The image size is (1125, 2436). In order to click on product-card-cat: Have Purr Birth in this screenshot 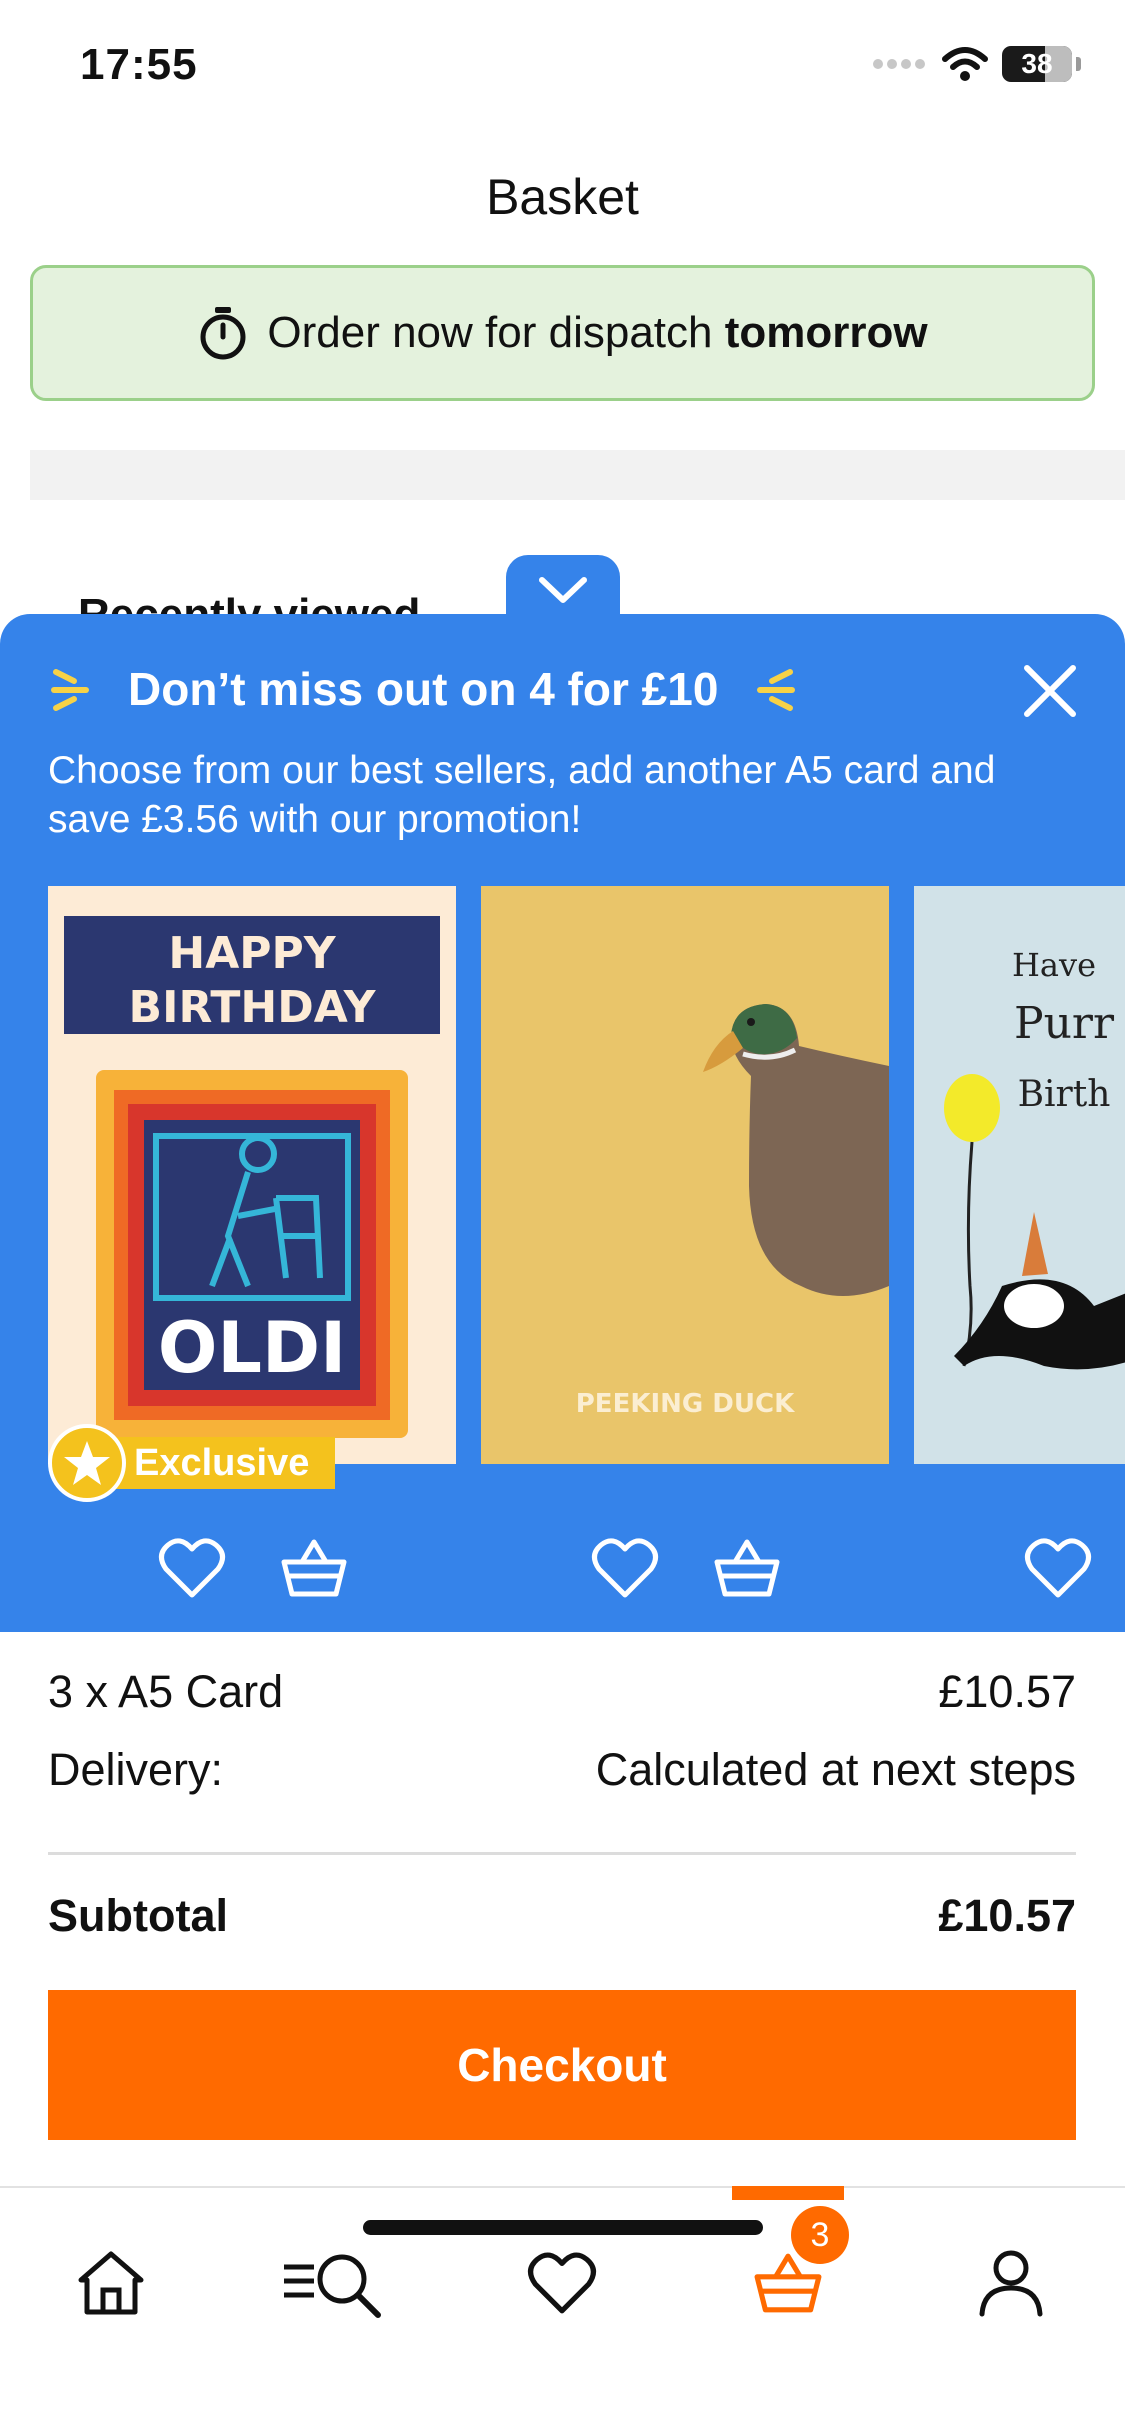, I will do `click(1019, 1175)`.